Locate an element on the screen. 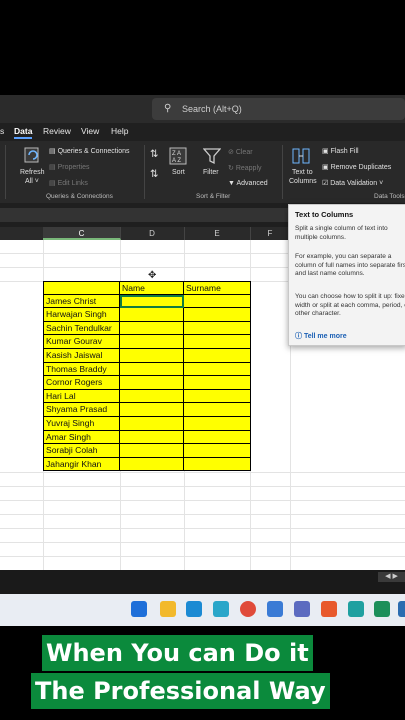 This screenshot has height=720, width=405. store-icon is located at coordinates (302, 609).